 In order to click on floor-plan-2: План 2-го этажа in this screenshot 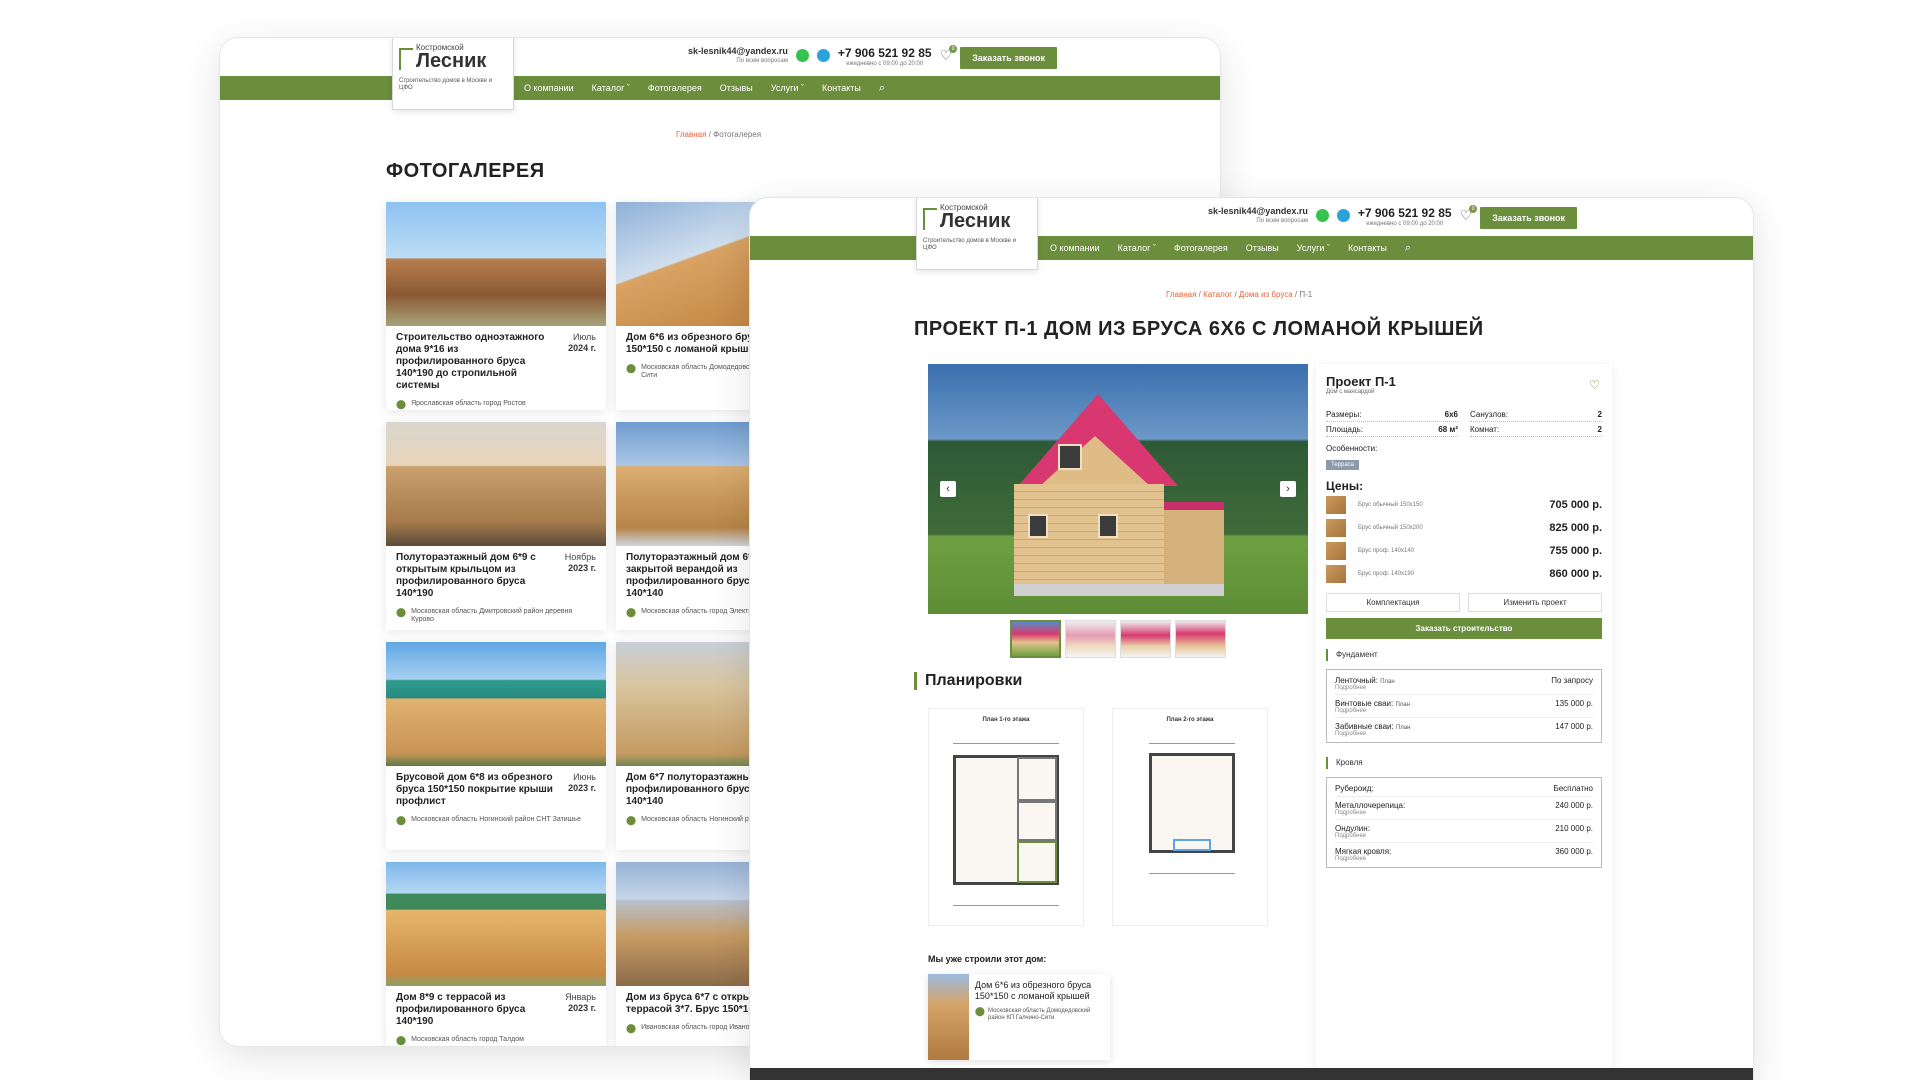, I will do `click(1190, 817)`.